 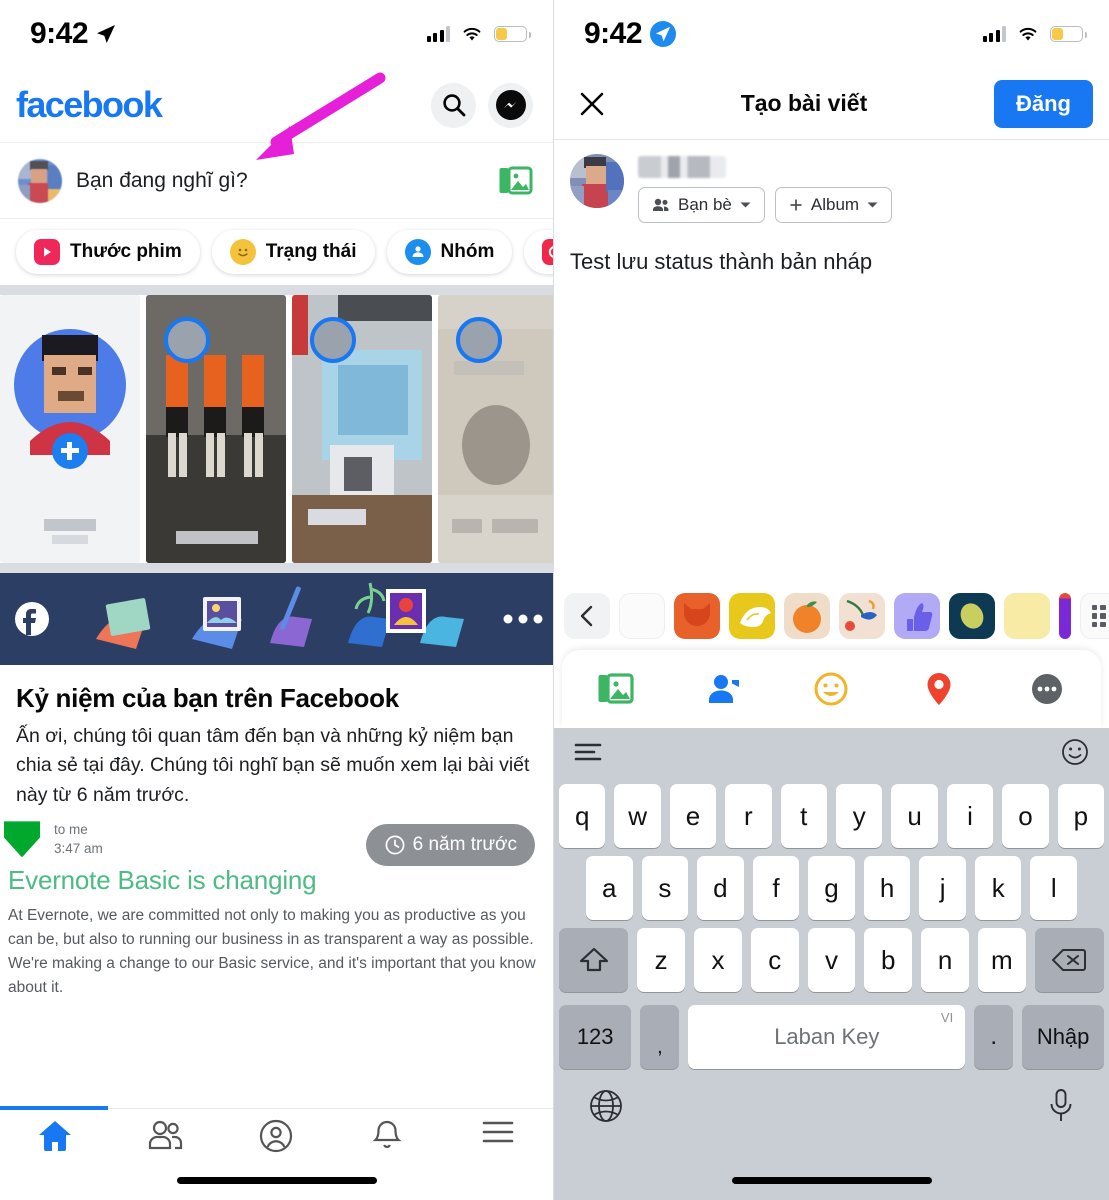 What do you see at coordinates (831, 816) in the screenshot?
I see `keyboard-row-1: q w e r t y u i o p` at bounding box center [831, 816].